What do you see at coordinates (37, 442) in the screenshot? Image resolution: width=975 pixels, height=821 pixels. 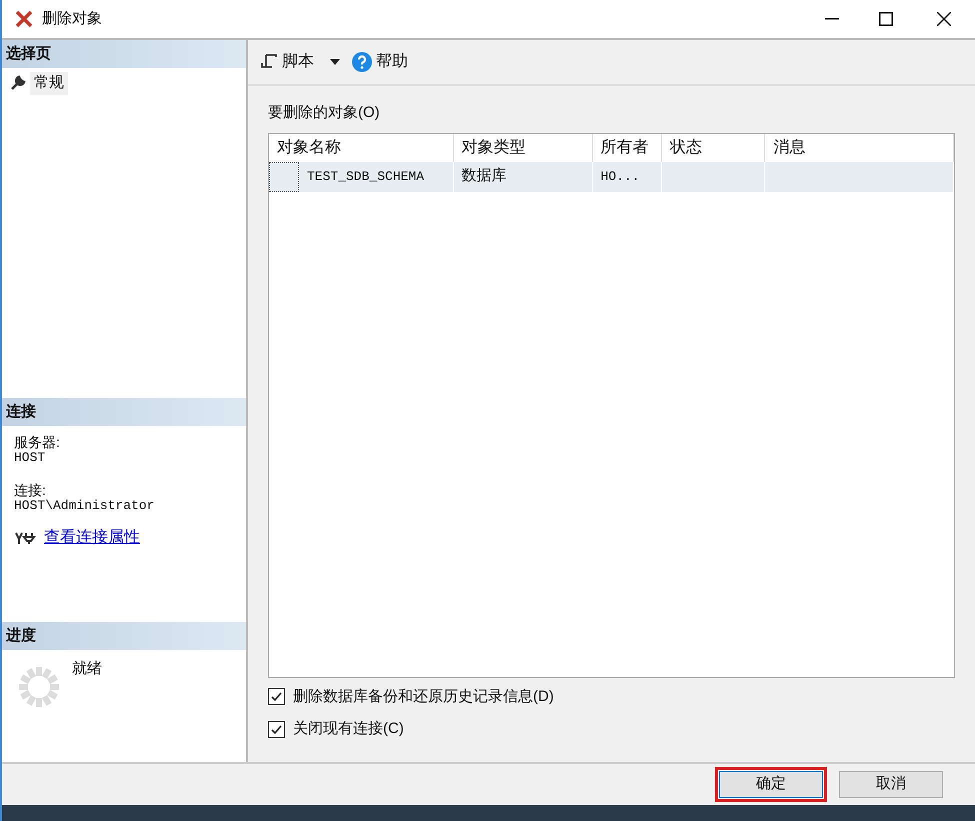 I see `server-label: 服务器:` at bounding box center [37, 442].